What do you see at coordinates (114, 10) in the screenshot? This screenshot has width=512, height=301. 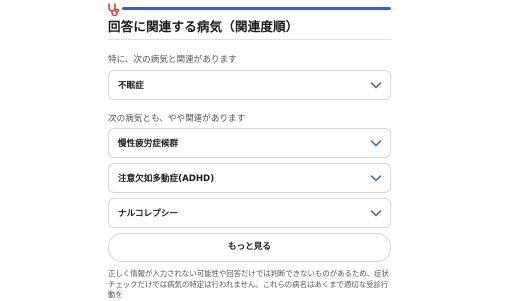 I see `stethoscope-icon` at bounding box center [114, 10].